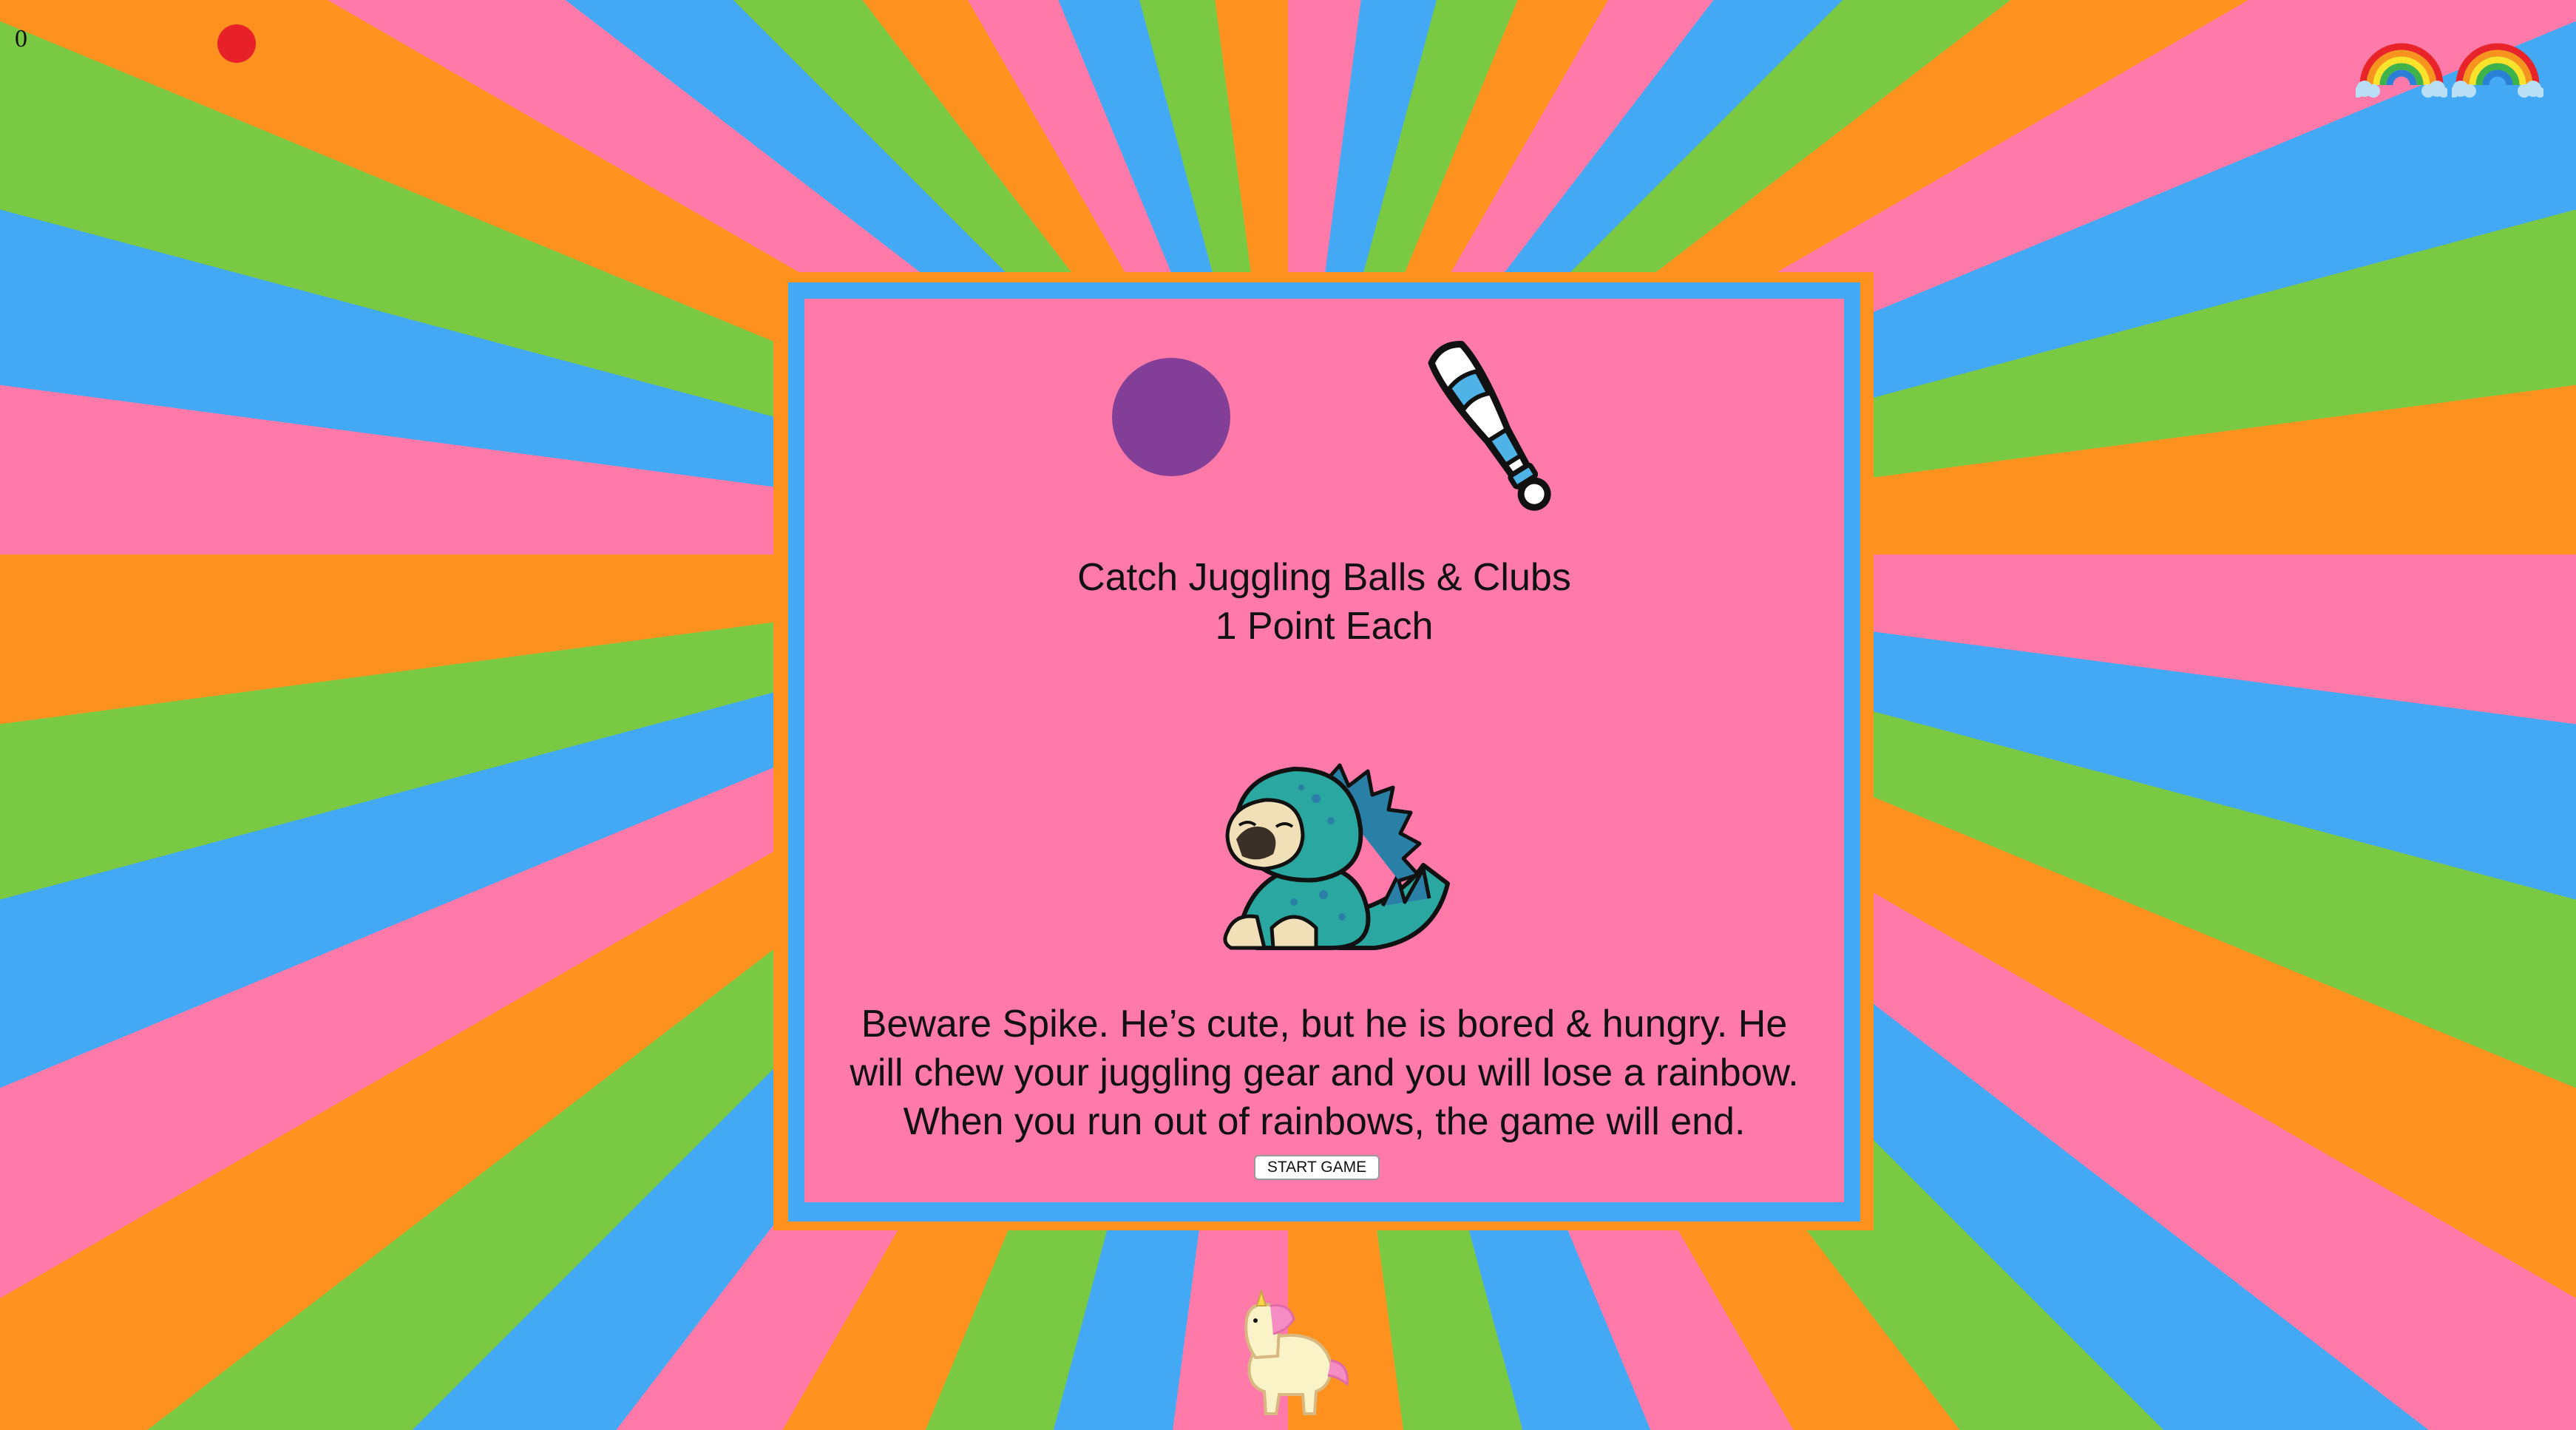 The image size is (2576, 1430). Describe the element at coordinates (1317, 1167) in the screenshot. I see `start-game-button: START GAME` at that location.